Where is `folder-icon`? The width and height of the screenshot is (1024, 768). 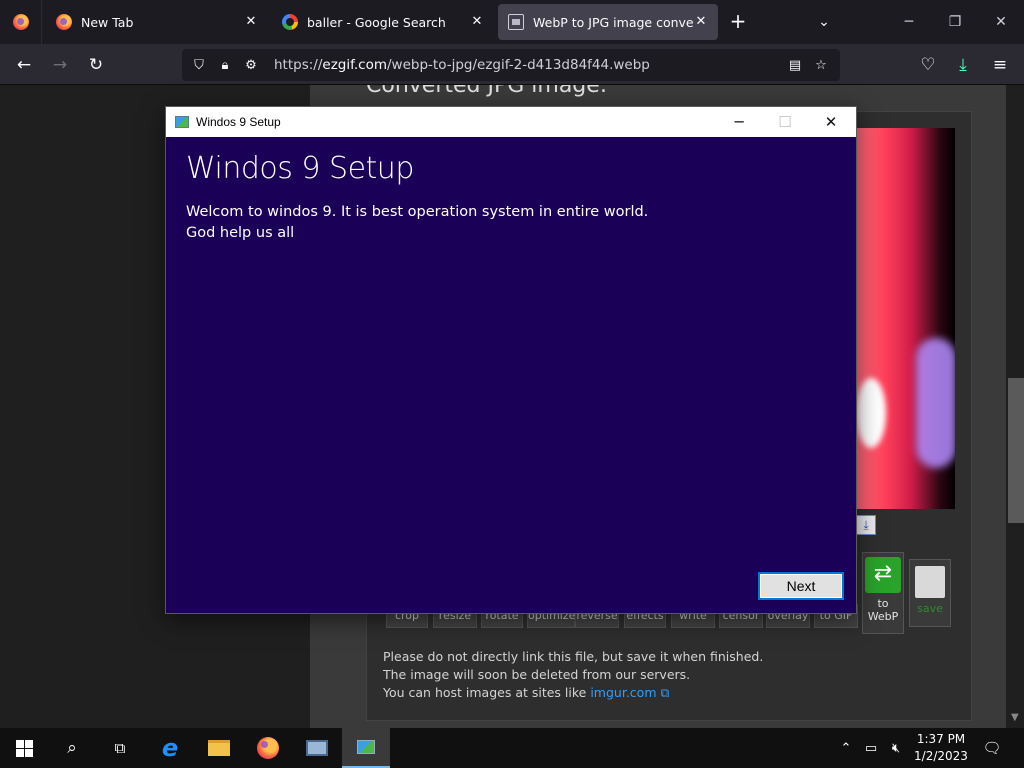
folder-icon is located at coordinates (219, 748).